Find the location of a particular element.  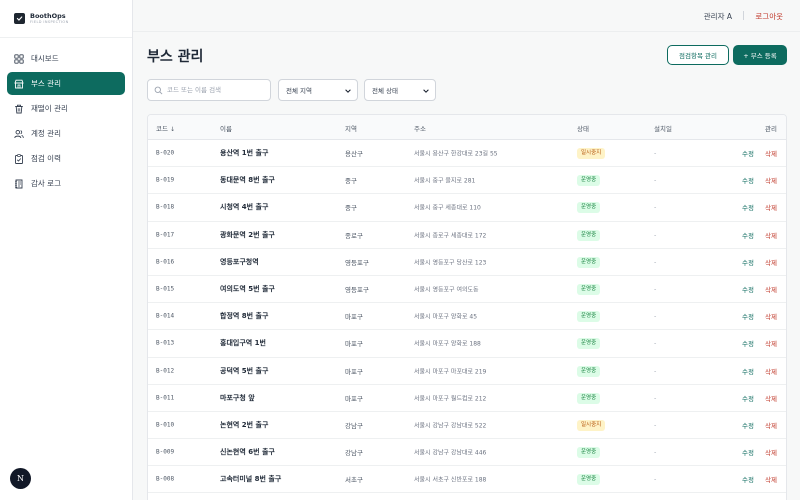

current-user: 관리자 A is located at coordinates (717, 16).